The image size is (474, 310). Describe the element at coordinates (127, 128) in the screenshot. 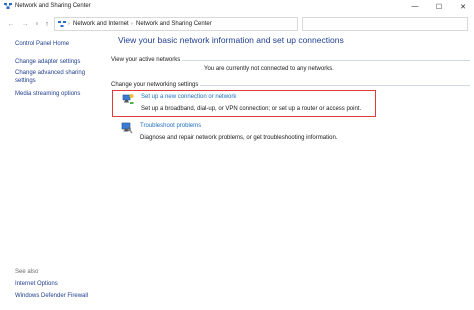

I see `troubleshoot-icon` at that location.